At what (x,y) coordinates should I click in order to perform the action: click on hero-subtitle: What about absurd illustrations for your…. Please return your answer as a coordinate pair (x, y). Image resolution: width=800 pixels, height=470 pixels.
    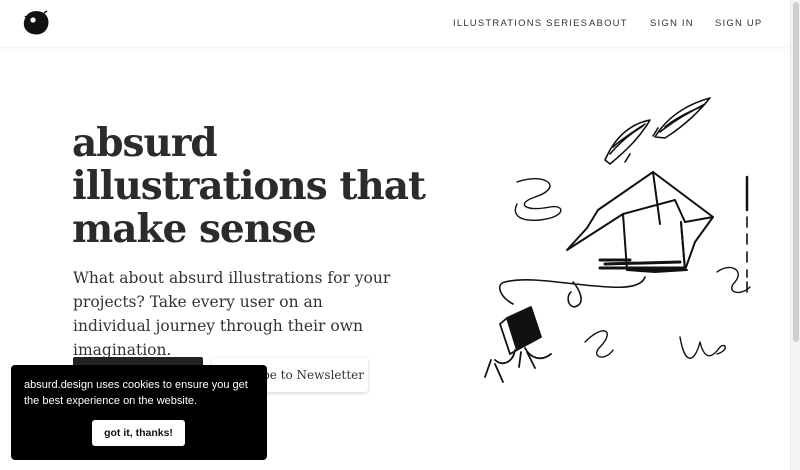
    Looking at the image, I should click on (232, 314).